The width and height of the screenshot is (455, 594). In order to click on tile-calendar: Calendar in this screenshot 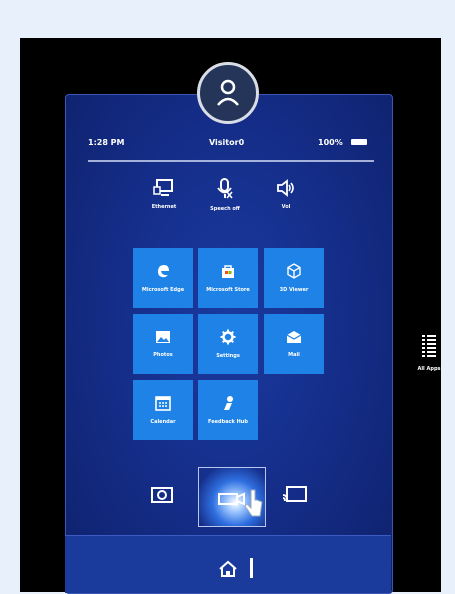, I will do `click(163, 410)`.